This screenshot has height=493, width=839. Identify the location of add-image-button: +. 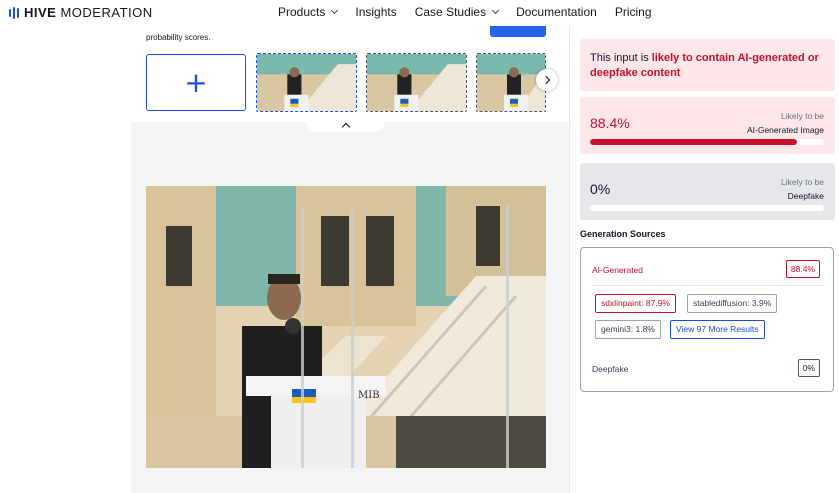
(196, 82).